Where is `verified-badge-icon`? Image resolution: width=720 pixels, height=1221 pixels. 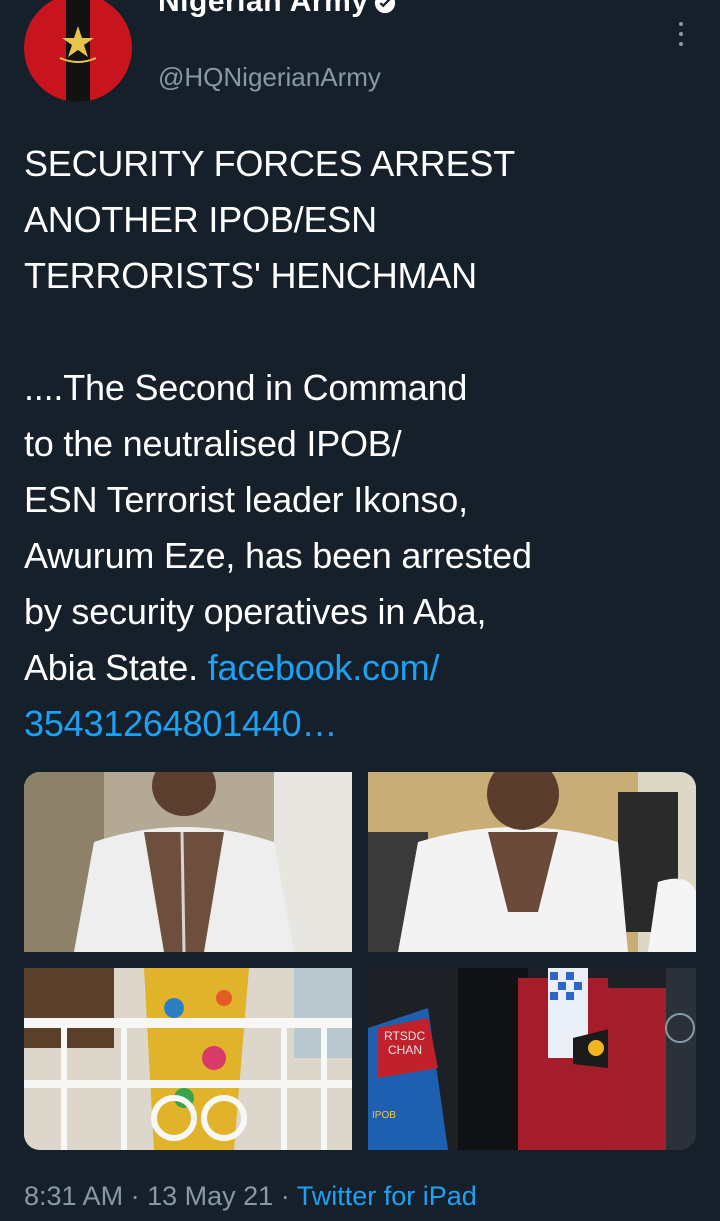
verified-badge-icon is located at coordinates (385, 7).